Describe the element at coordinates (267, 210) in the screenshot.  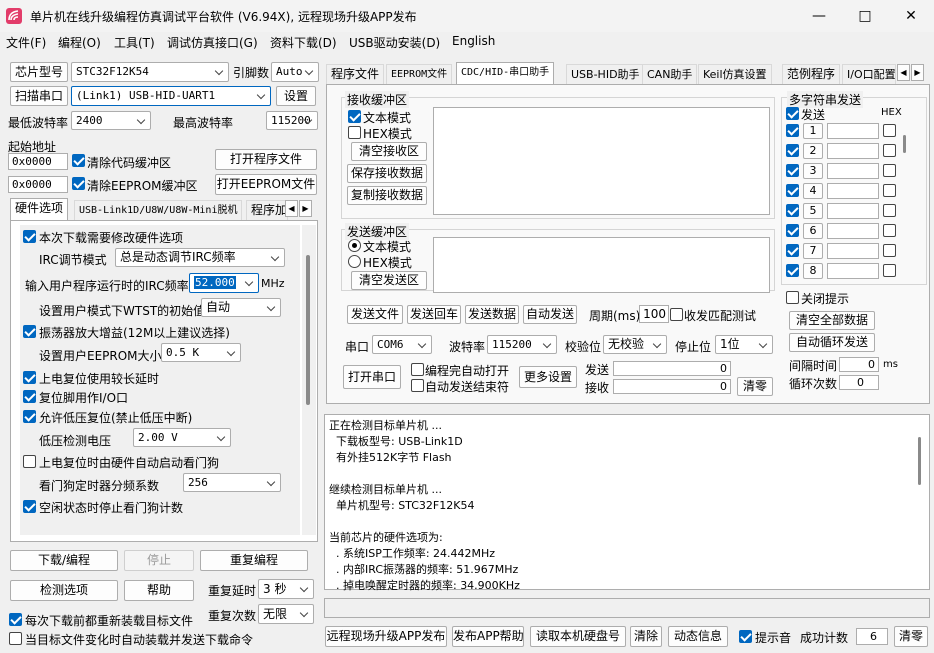
I see `tab-program-encrypt: 程序加` at that location.